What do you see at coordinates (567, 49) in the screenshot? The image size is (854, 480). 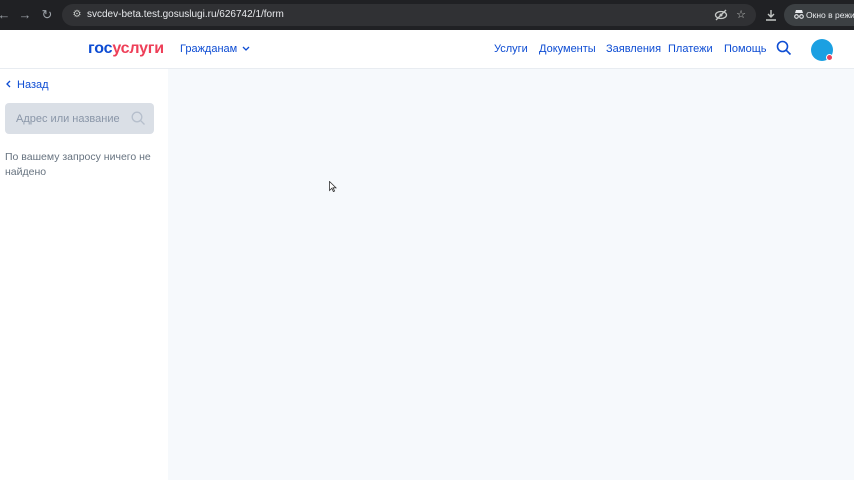 I see `nav-link-documents: Документы` at bounding box center [567, 49].